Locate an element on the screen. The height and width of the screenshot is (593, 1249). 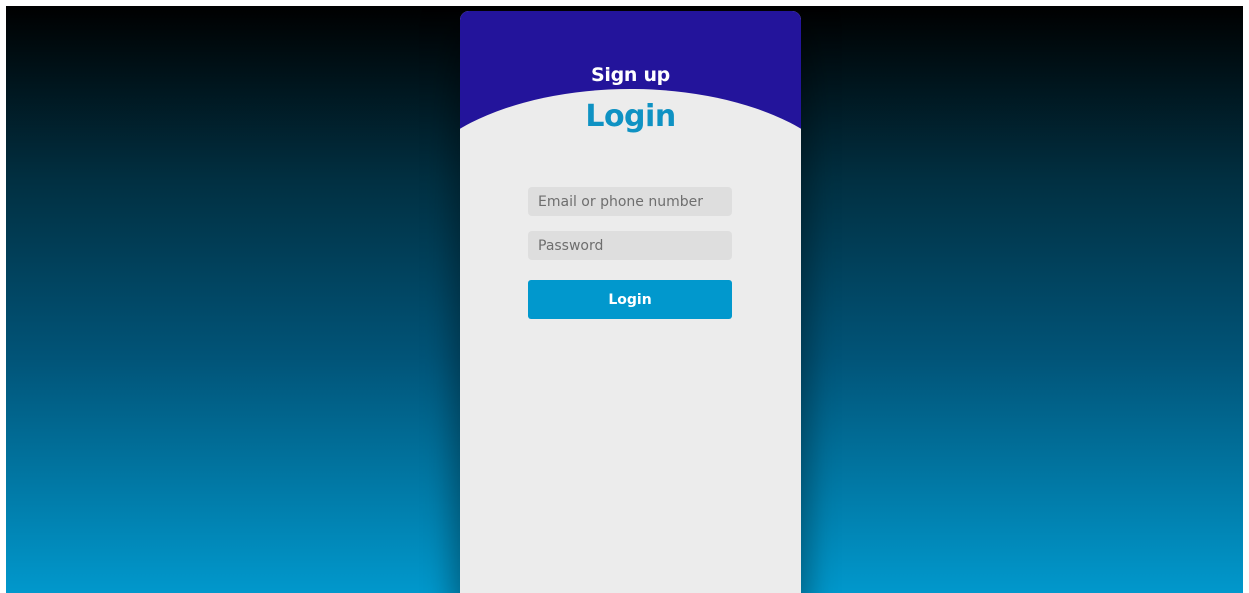
login-button: Login is located at coordinates (630, 299).